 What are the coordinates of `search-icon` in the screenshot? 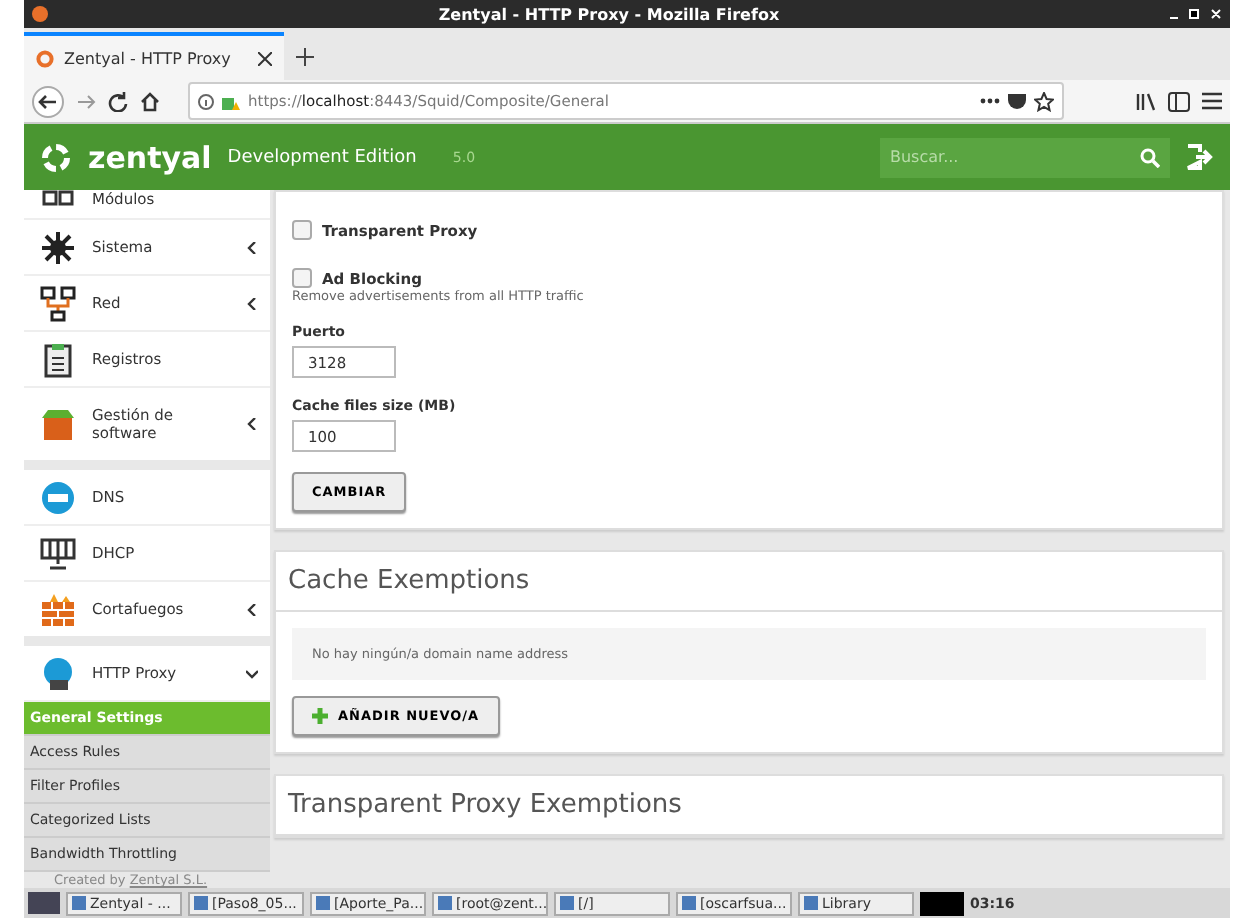 It's located at (1150, 157).